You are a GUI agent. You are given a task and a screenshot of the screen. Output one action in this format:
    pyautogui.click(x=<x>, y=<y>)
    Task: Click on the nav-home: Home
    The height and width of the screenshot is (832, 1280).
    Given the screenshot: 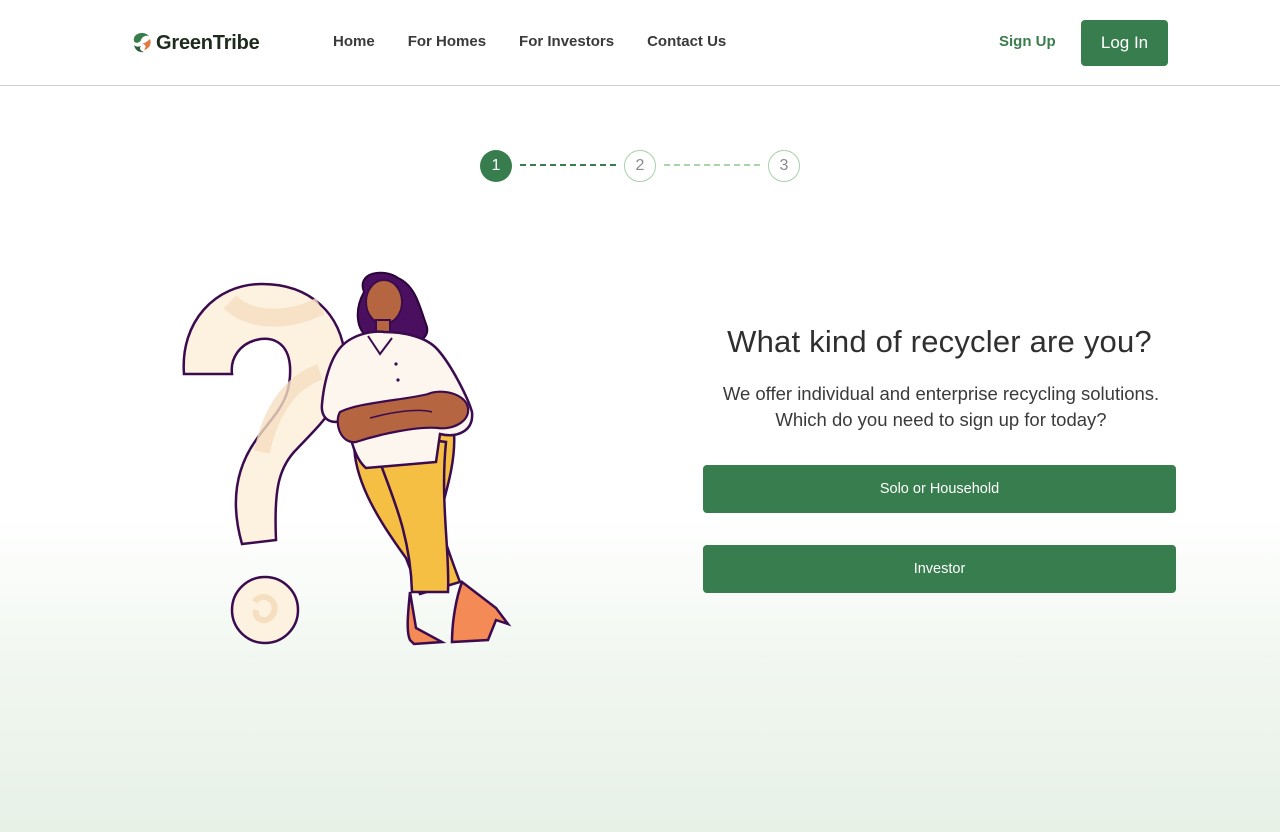 What is the action you would take?
    pyautogui.click(x=354, y=41)
    